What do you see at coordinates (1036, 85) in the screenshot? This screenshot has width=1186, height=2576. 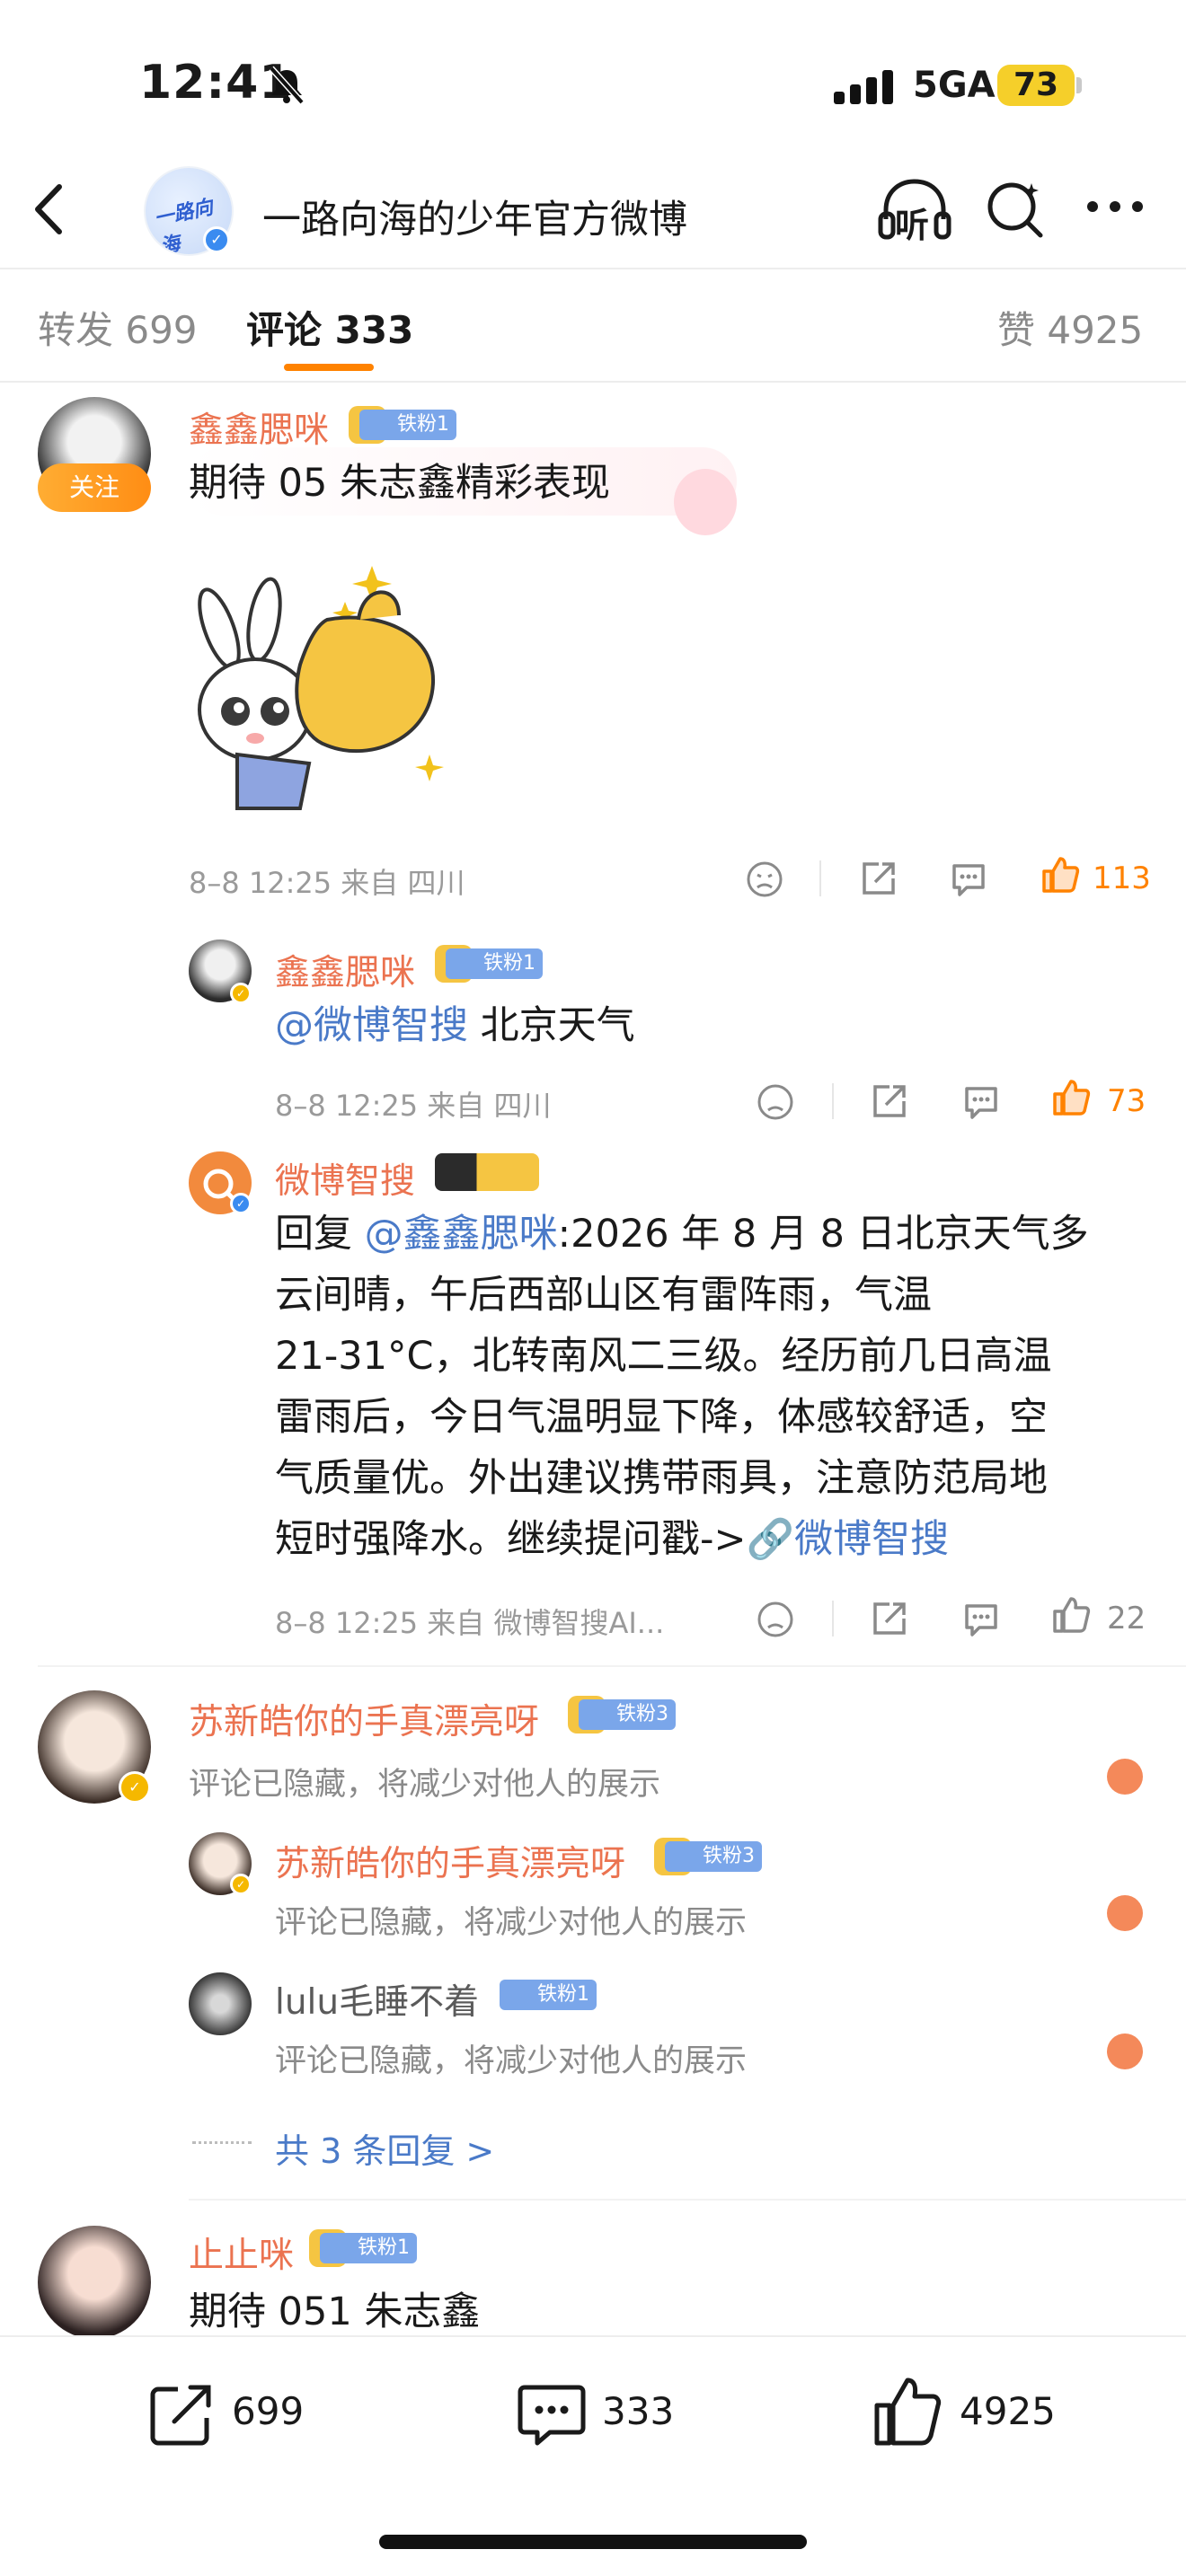 I see `battery-level: 73` at bounding box center [1036, 85].